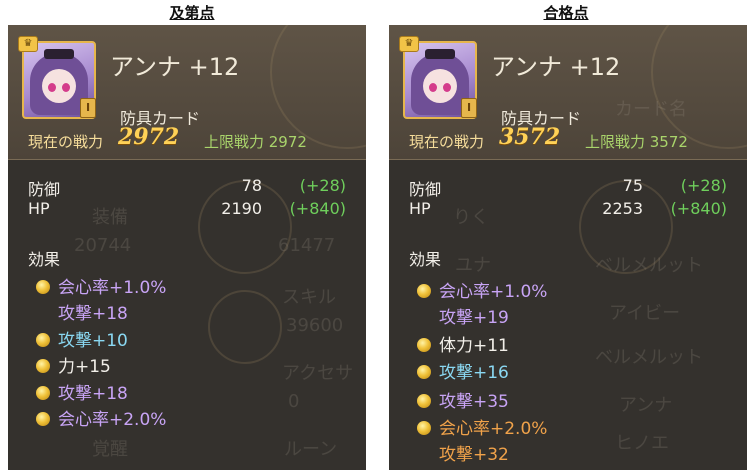  Describe the element at coordinates (463, 399) in the screenshot. I see `effect-line: 攻撃+35` at that location.